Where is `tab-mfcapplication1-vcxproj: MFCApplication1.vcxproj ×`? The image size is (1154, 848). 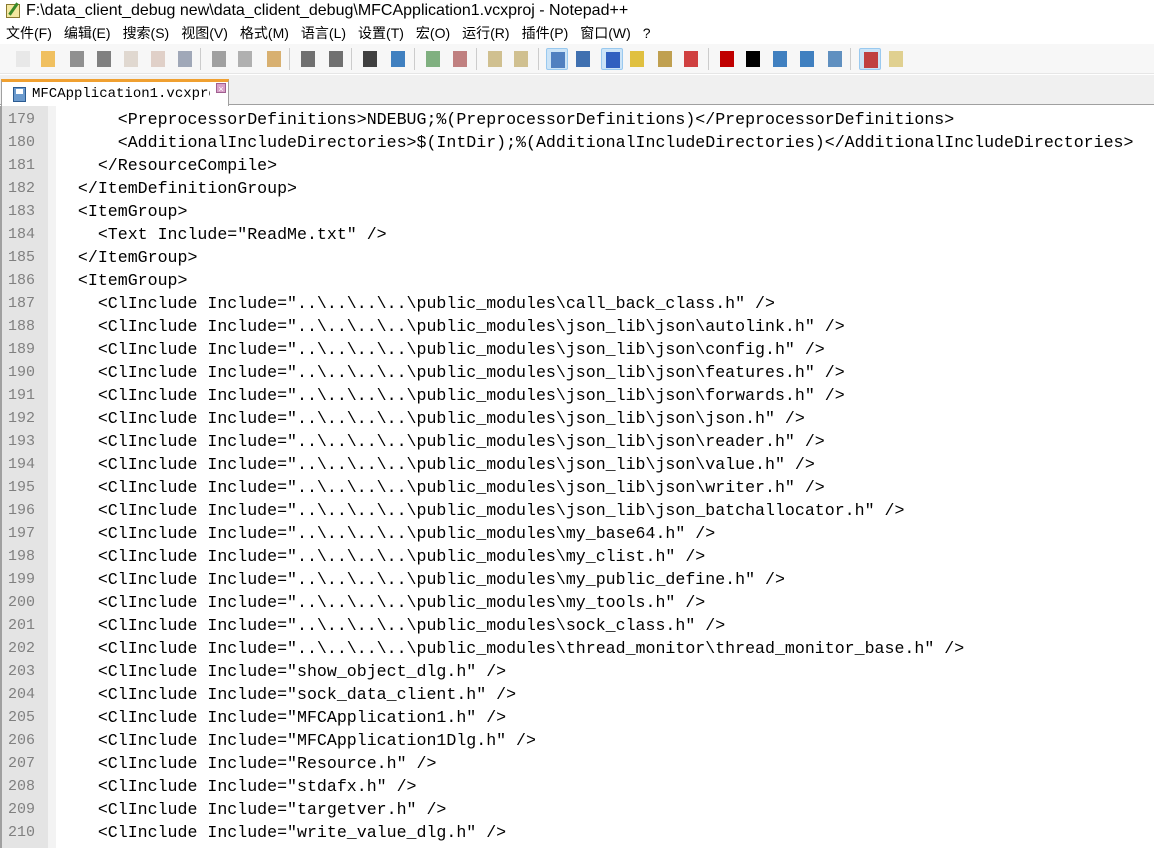 tab-mfcapplication1-vcxproj: MFCApplication1.vcxproj × is located at coordinates (115, 92).